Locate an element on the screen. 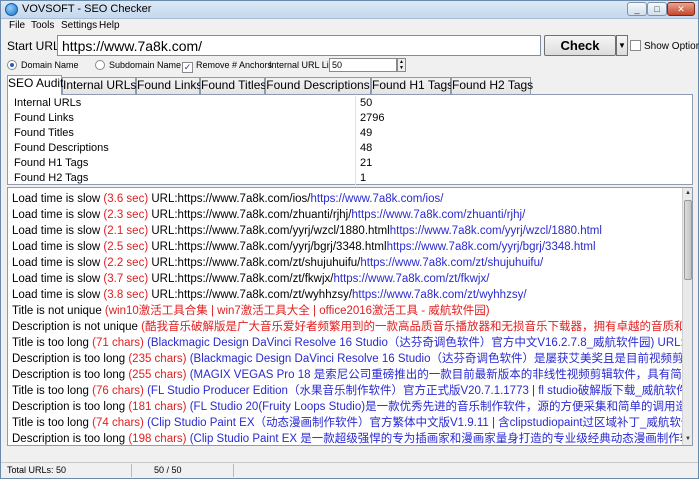 The height and width of the screenshot is (479, 699). total-urls-status: Total URLs: 50 is located at coordinates (37, 470).